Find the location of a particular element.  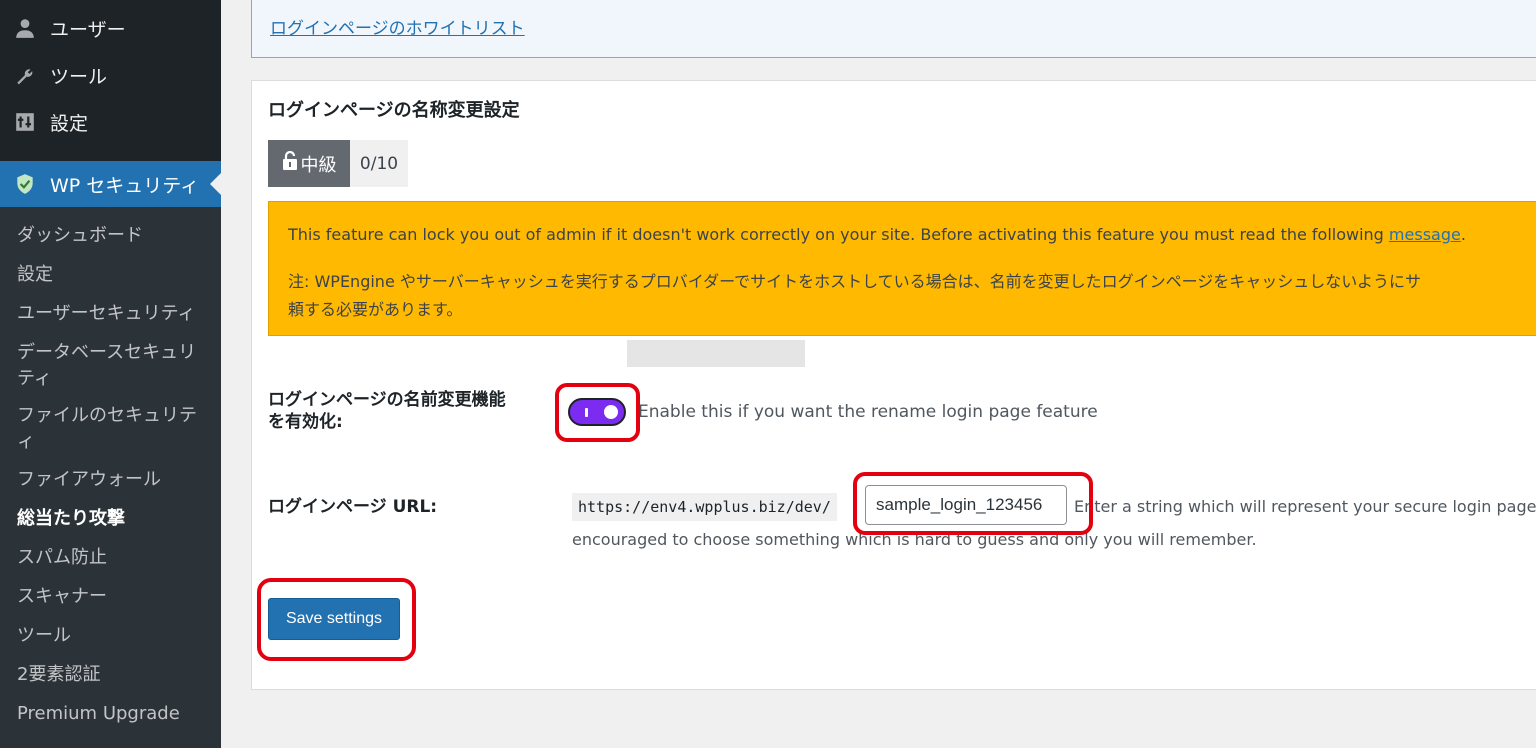

placeholder-bar is located at coordinates (716, 353).